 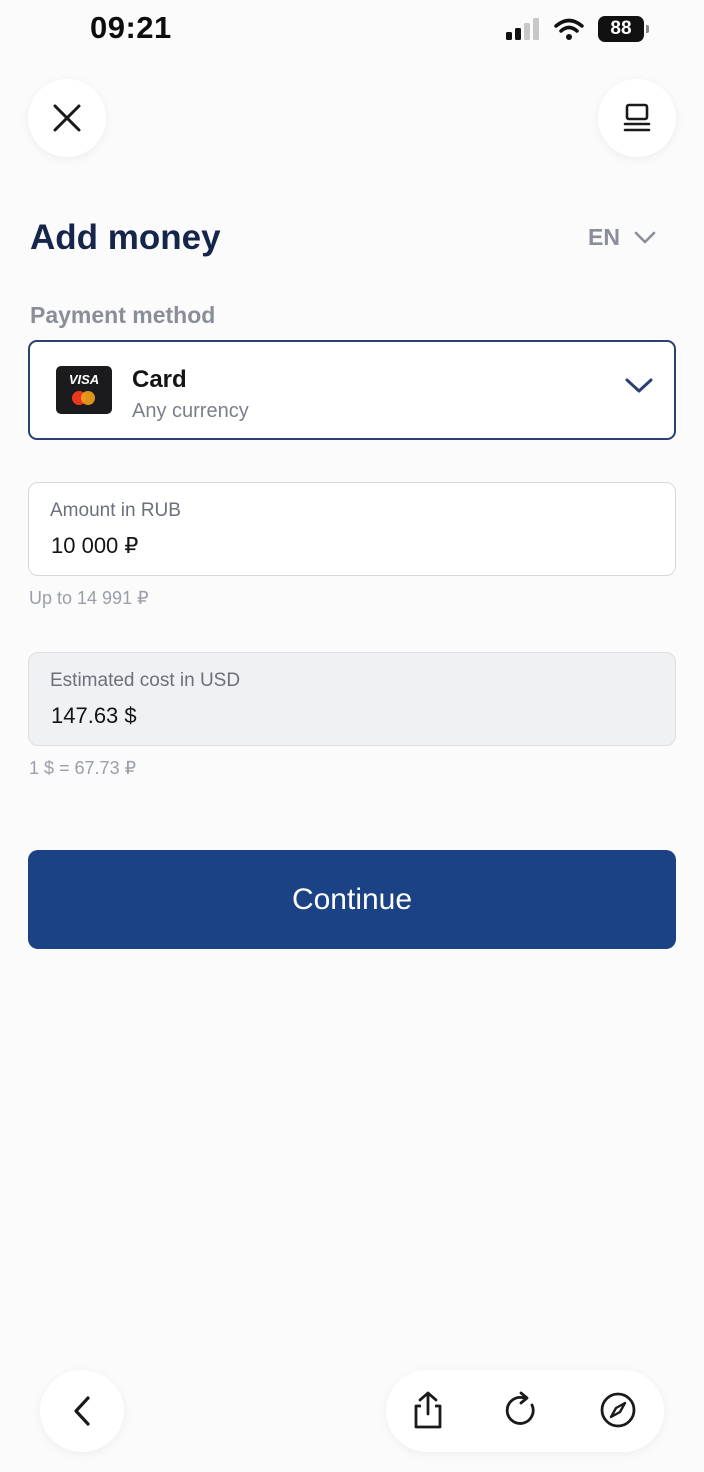 I want to click on battery-level: 88, so click(x=621, y=28).